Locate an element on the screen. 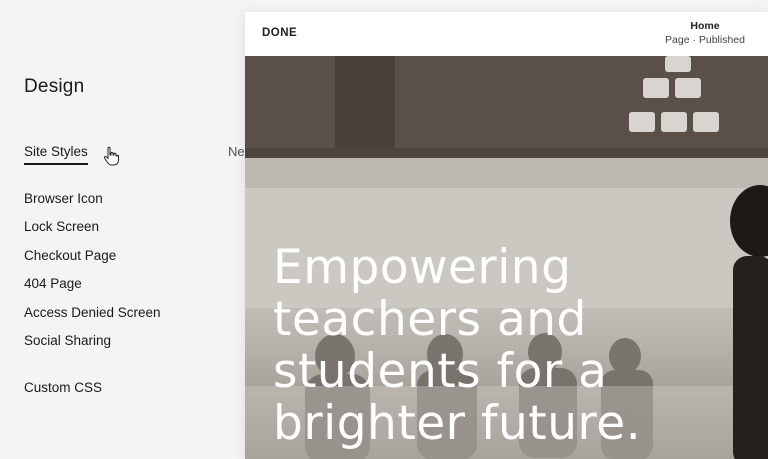  headline-line: teachers and is located at coordinates (430, 319).